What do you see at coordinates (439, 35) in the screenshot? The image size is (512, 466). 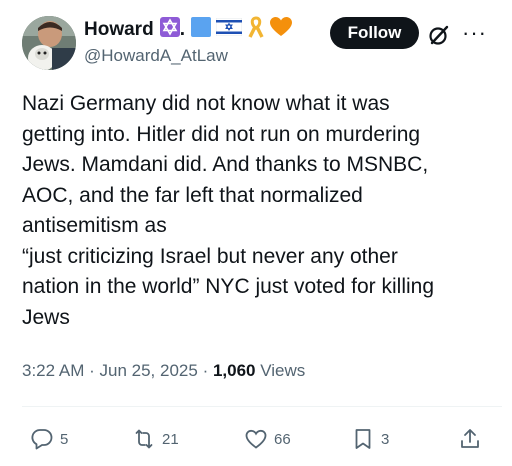 I see `grok-icon` at bounding box center [439, 35].